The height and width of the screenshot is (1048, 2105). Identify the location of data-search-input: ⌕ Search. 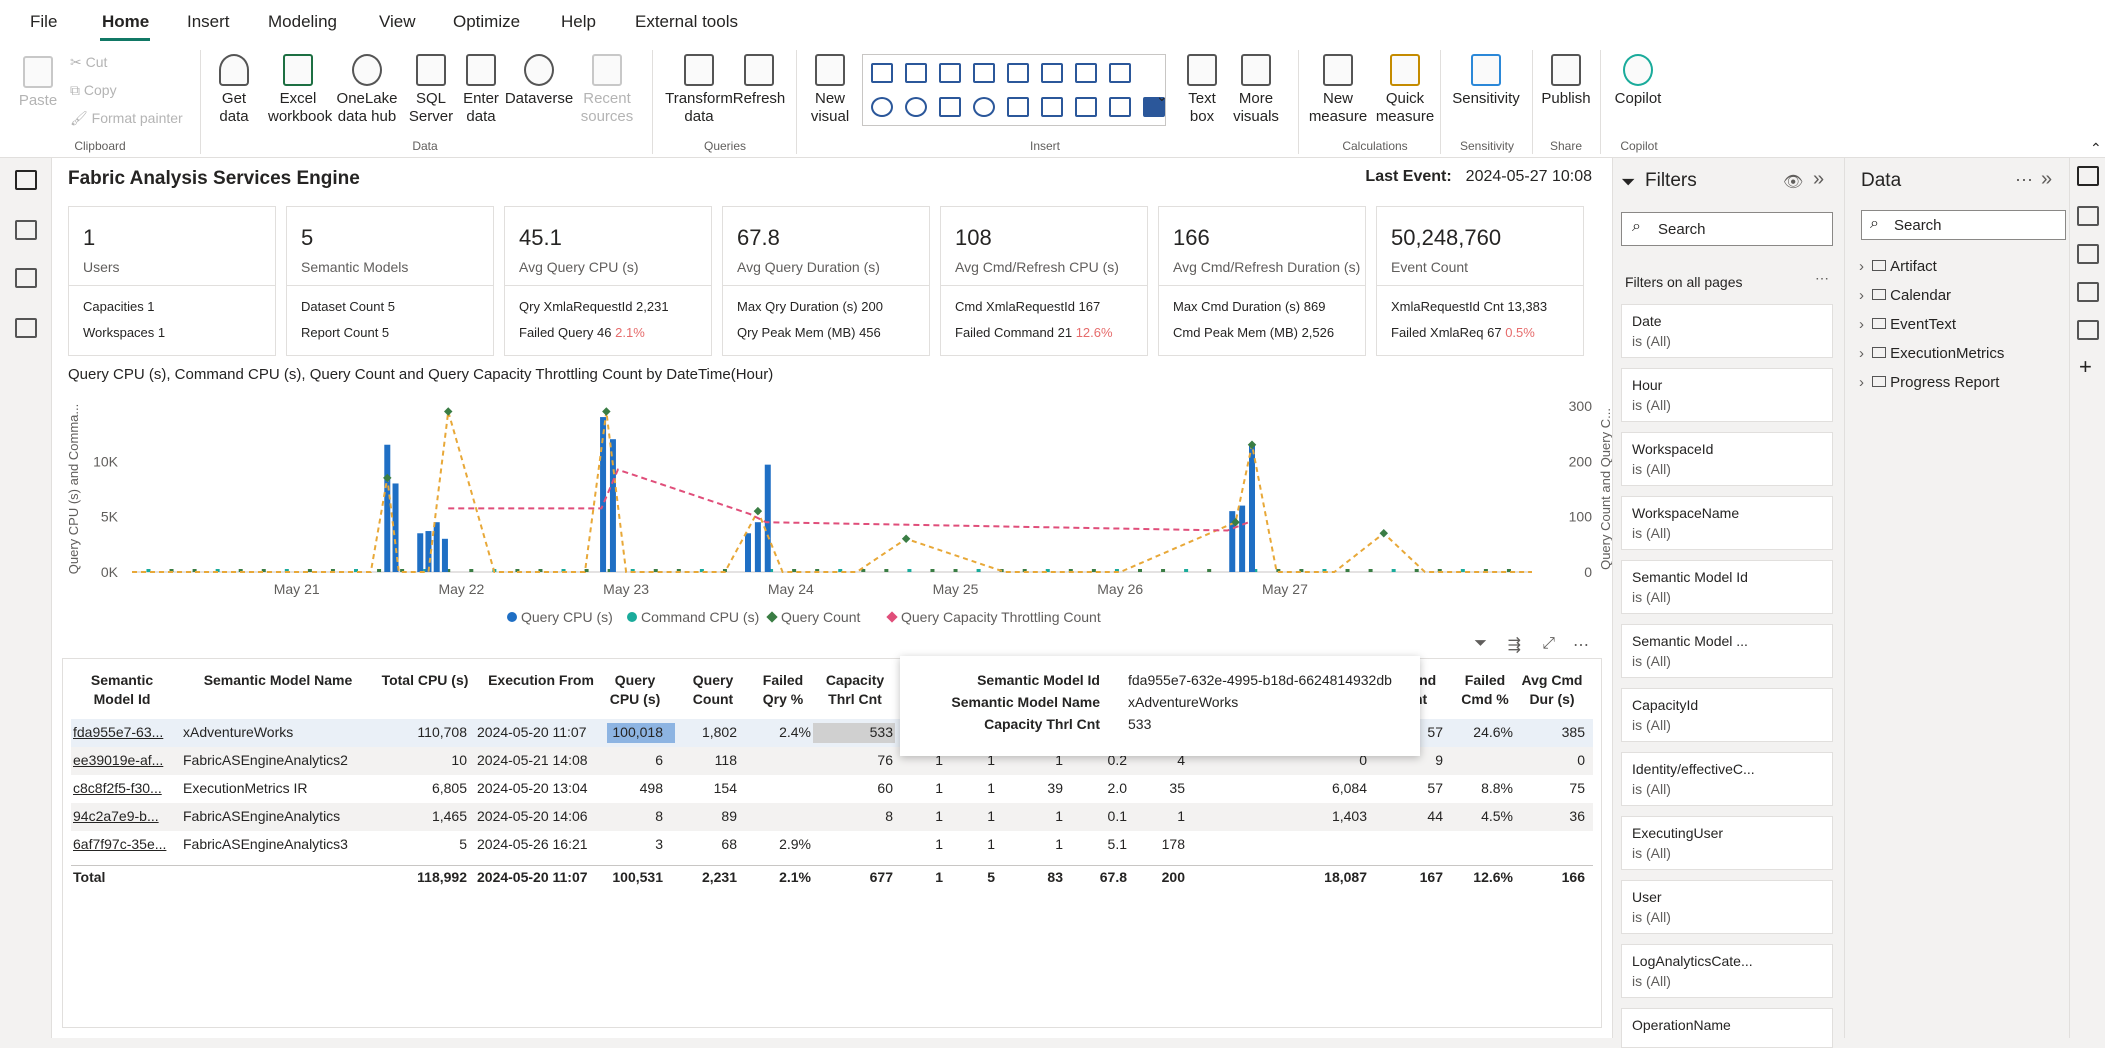
(1963, 225).